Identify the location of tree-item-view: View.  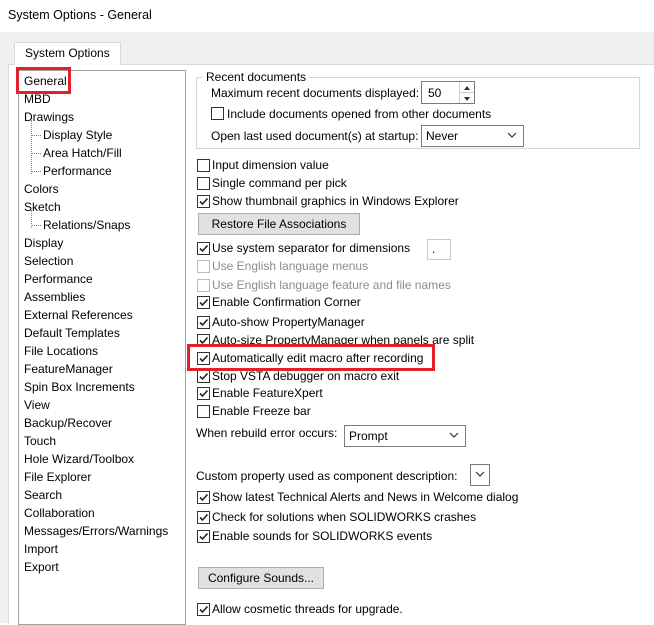
(37, 405).